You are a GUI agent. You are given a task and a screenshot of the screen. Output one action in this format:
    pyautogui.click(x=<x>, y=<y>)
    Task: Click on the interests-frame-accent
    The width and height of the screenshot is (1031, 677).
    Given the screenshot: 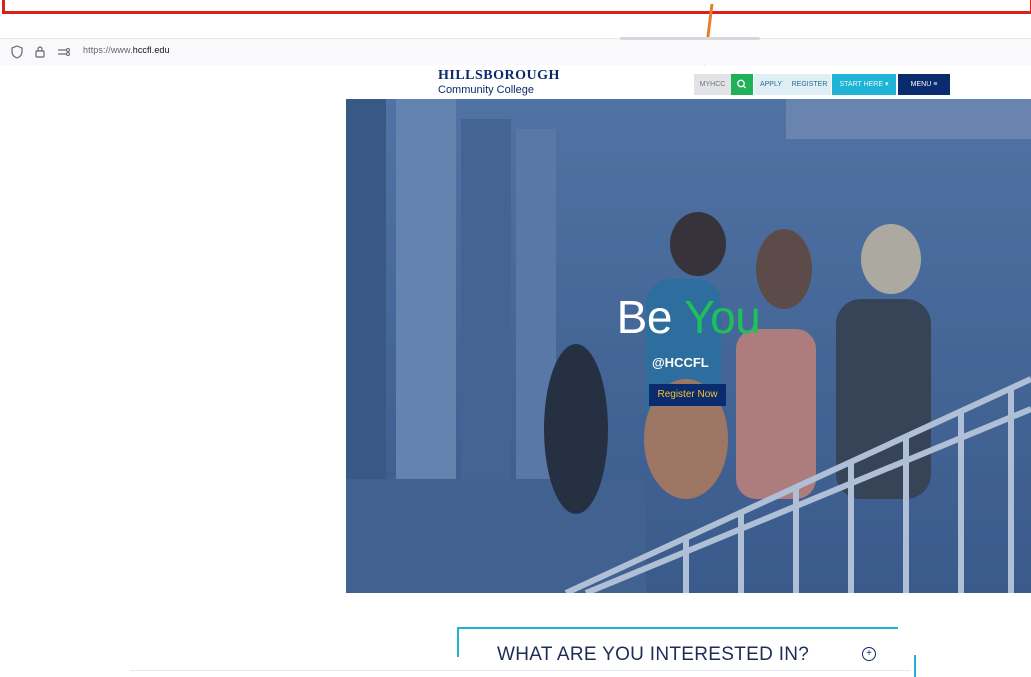 What is the action you would take?
    pyautogui.click(x=915, y=666)
    